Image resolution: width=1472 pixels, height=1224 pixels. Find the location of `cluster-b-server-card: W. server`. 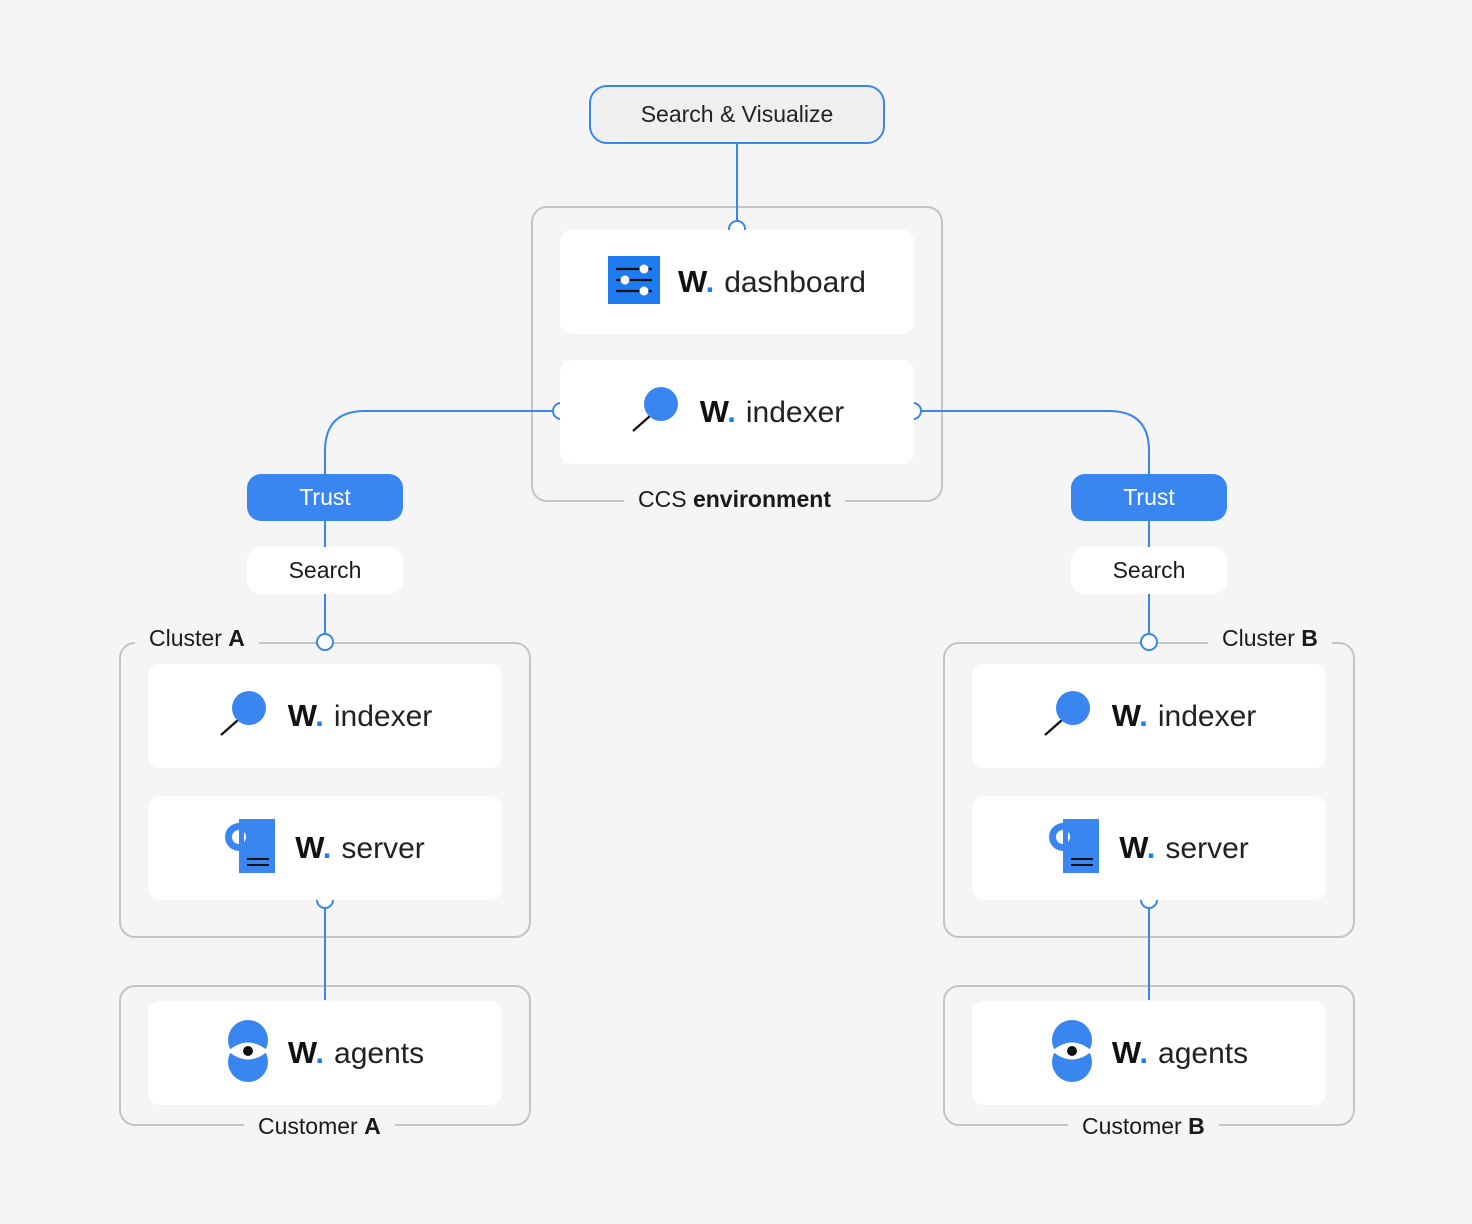

cluster-b-server-card: W. server is located at coordinates (1149, 848).